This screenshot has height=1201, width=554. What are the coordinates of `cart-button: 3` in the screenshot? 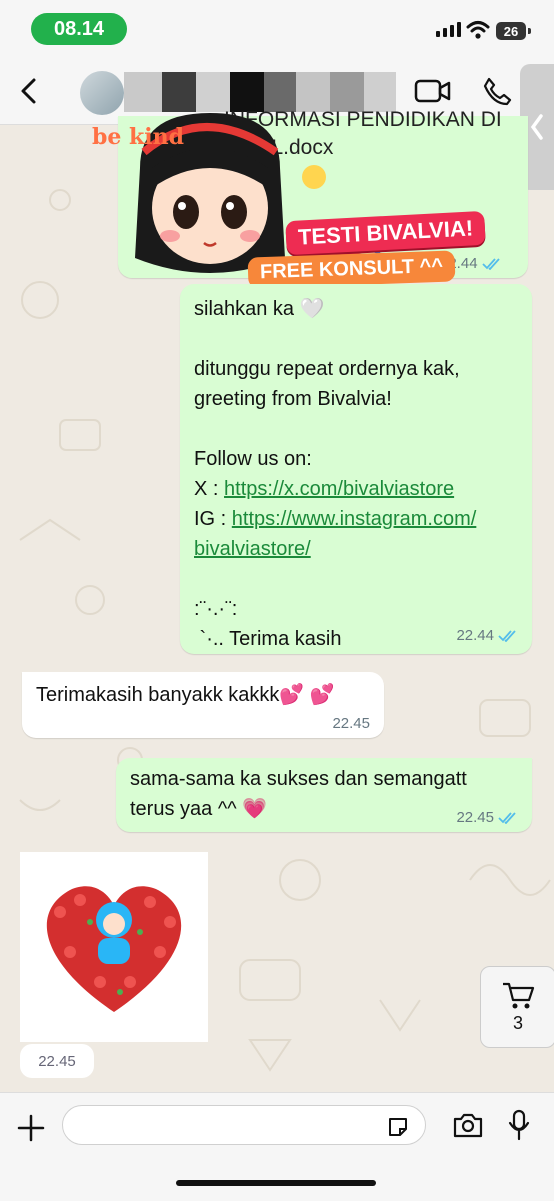 It's located at (517, 1007).